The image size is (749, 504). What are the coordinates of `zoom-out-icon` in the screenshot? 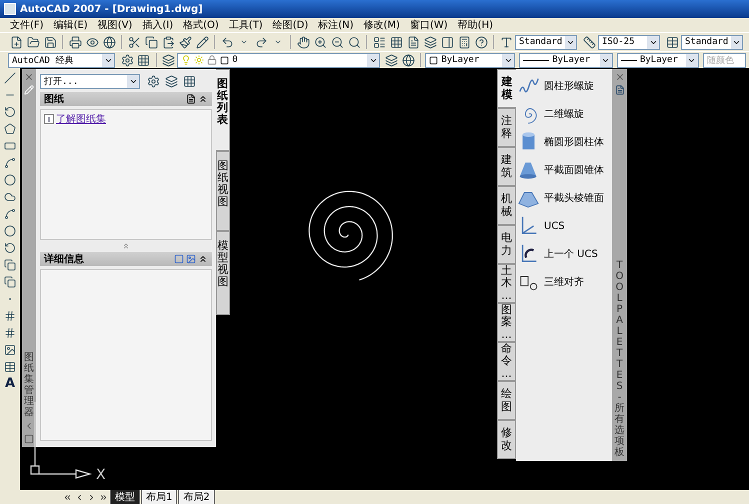 It's located at (337, 42).